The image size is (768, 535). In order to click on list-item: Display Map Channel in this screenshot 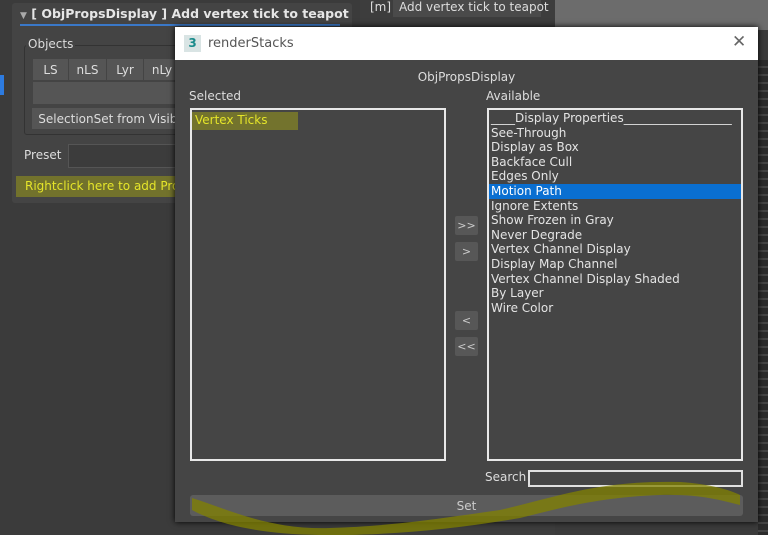, I will do `click(615, 264)`.